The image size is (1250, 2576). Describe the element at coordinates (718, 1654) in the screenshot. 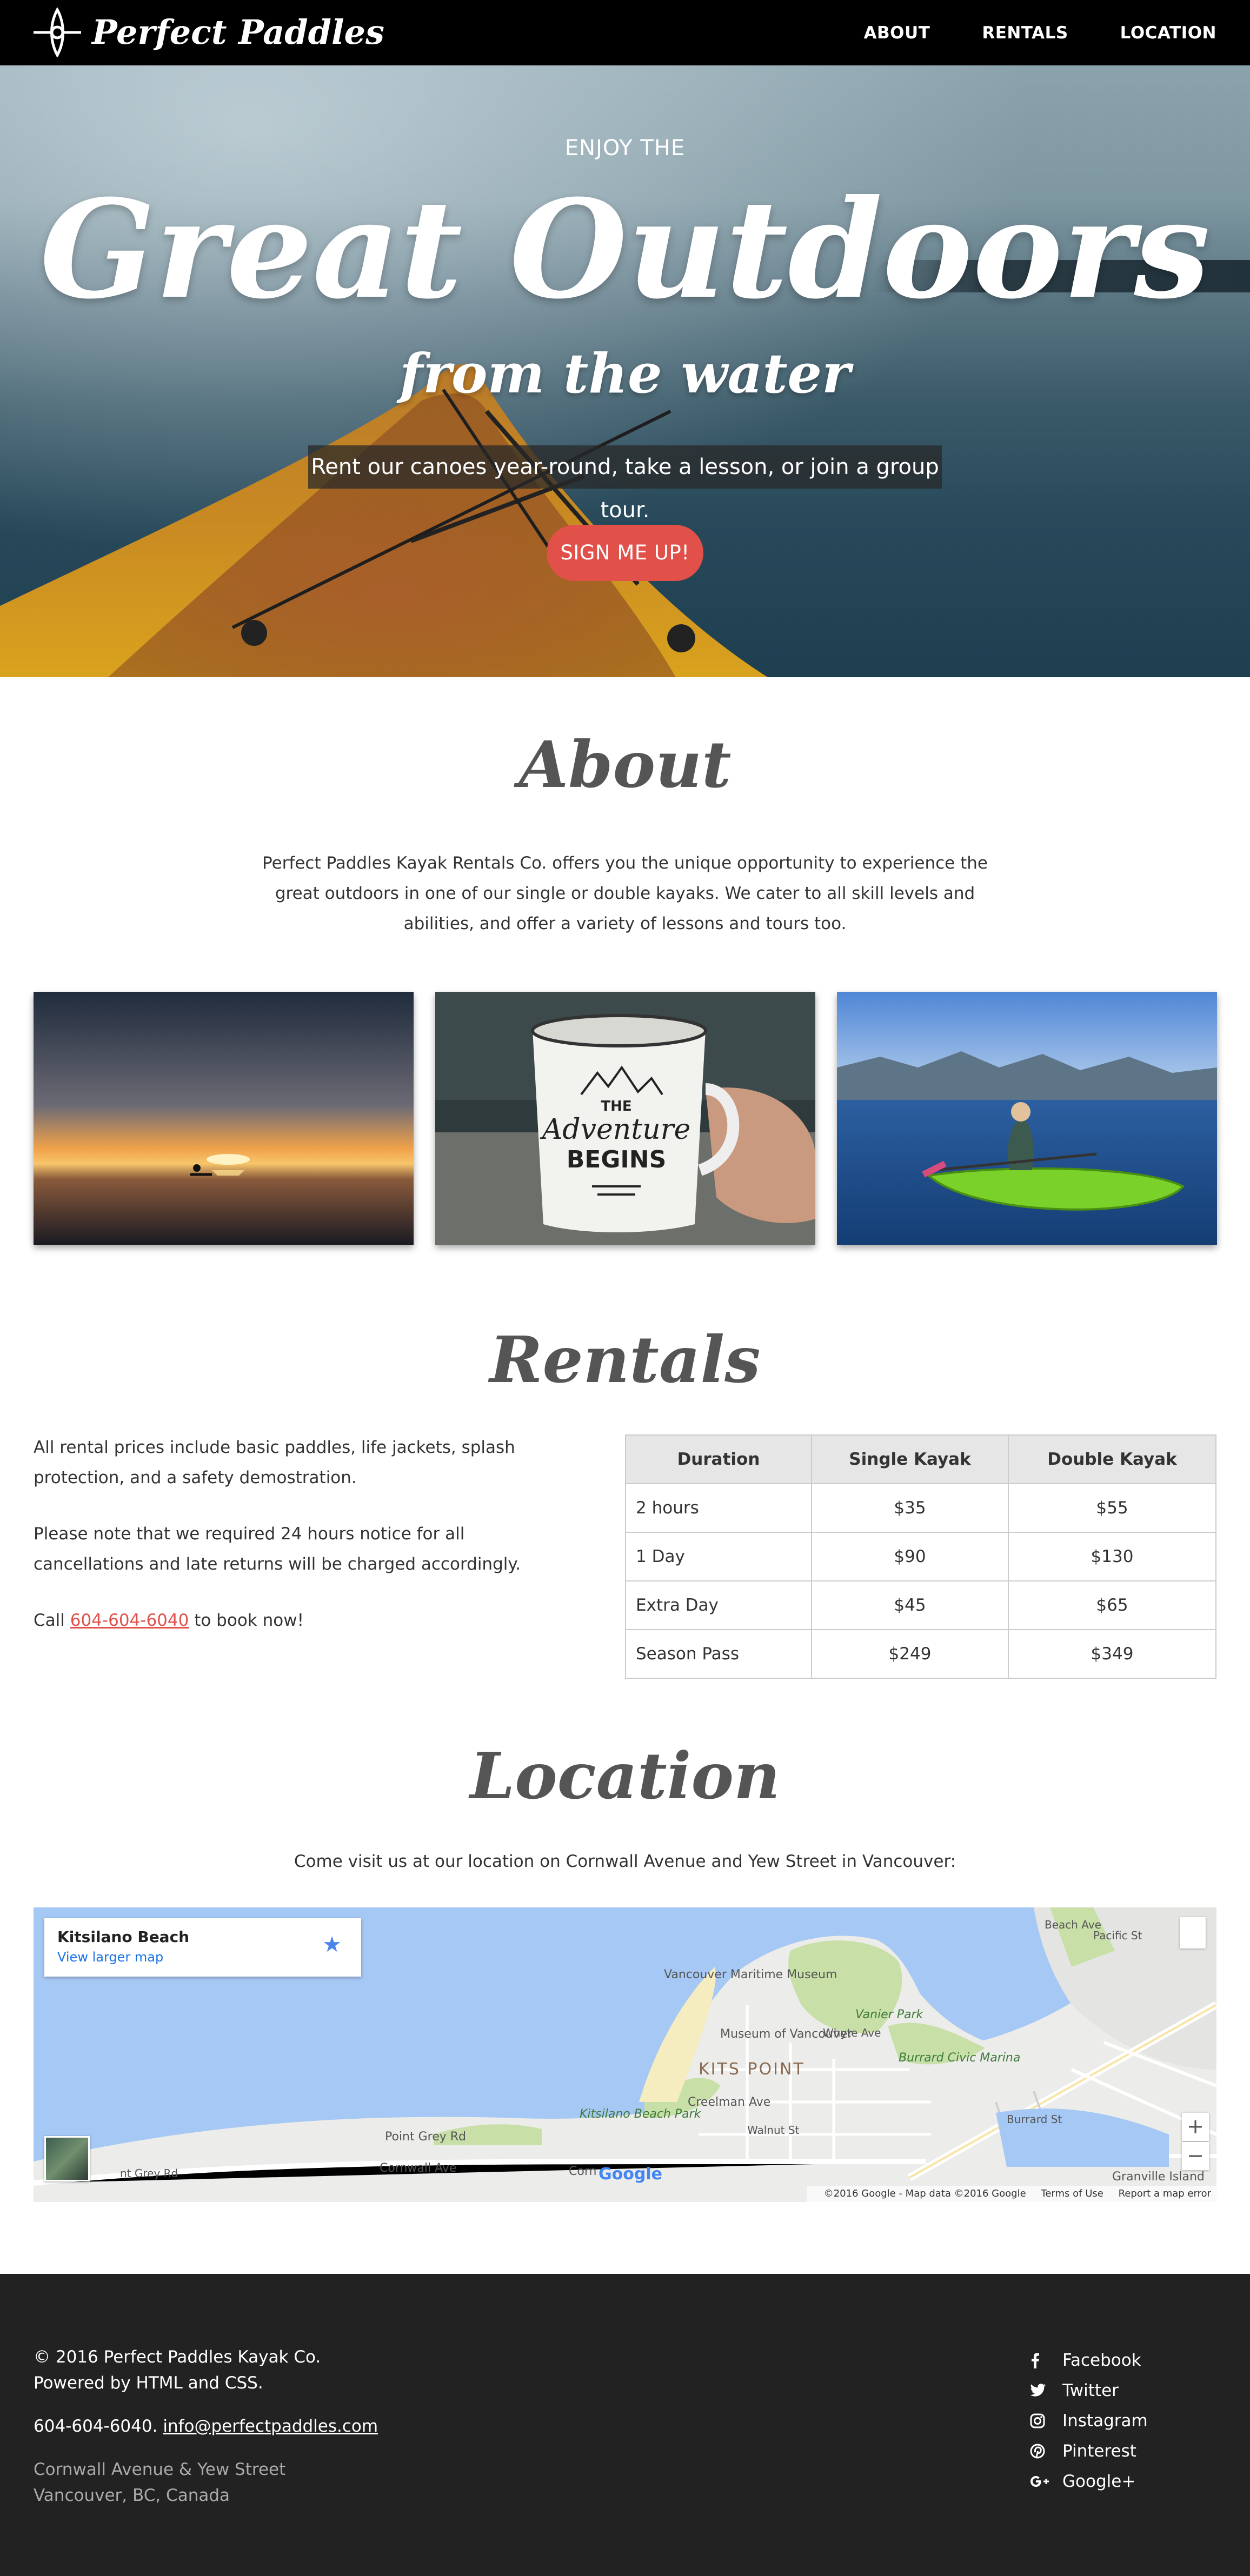

I see `cell-duration: Season Pass` at that location.